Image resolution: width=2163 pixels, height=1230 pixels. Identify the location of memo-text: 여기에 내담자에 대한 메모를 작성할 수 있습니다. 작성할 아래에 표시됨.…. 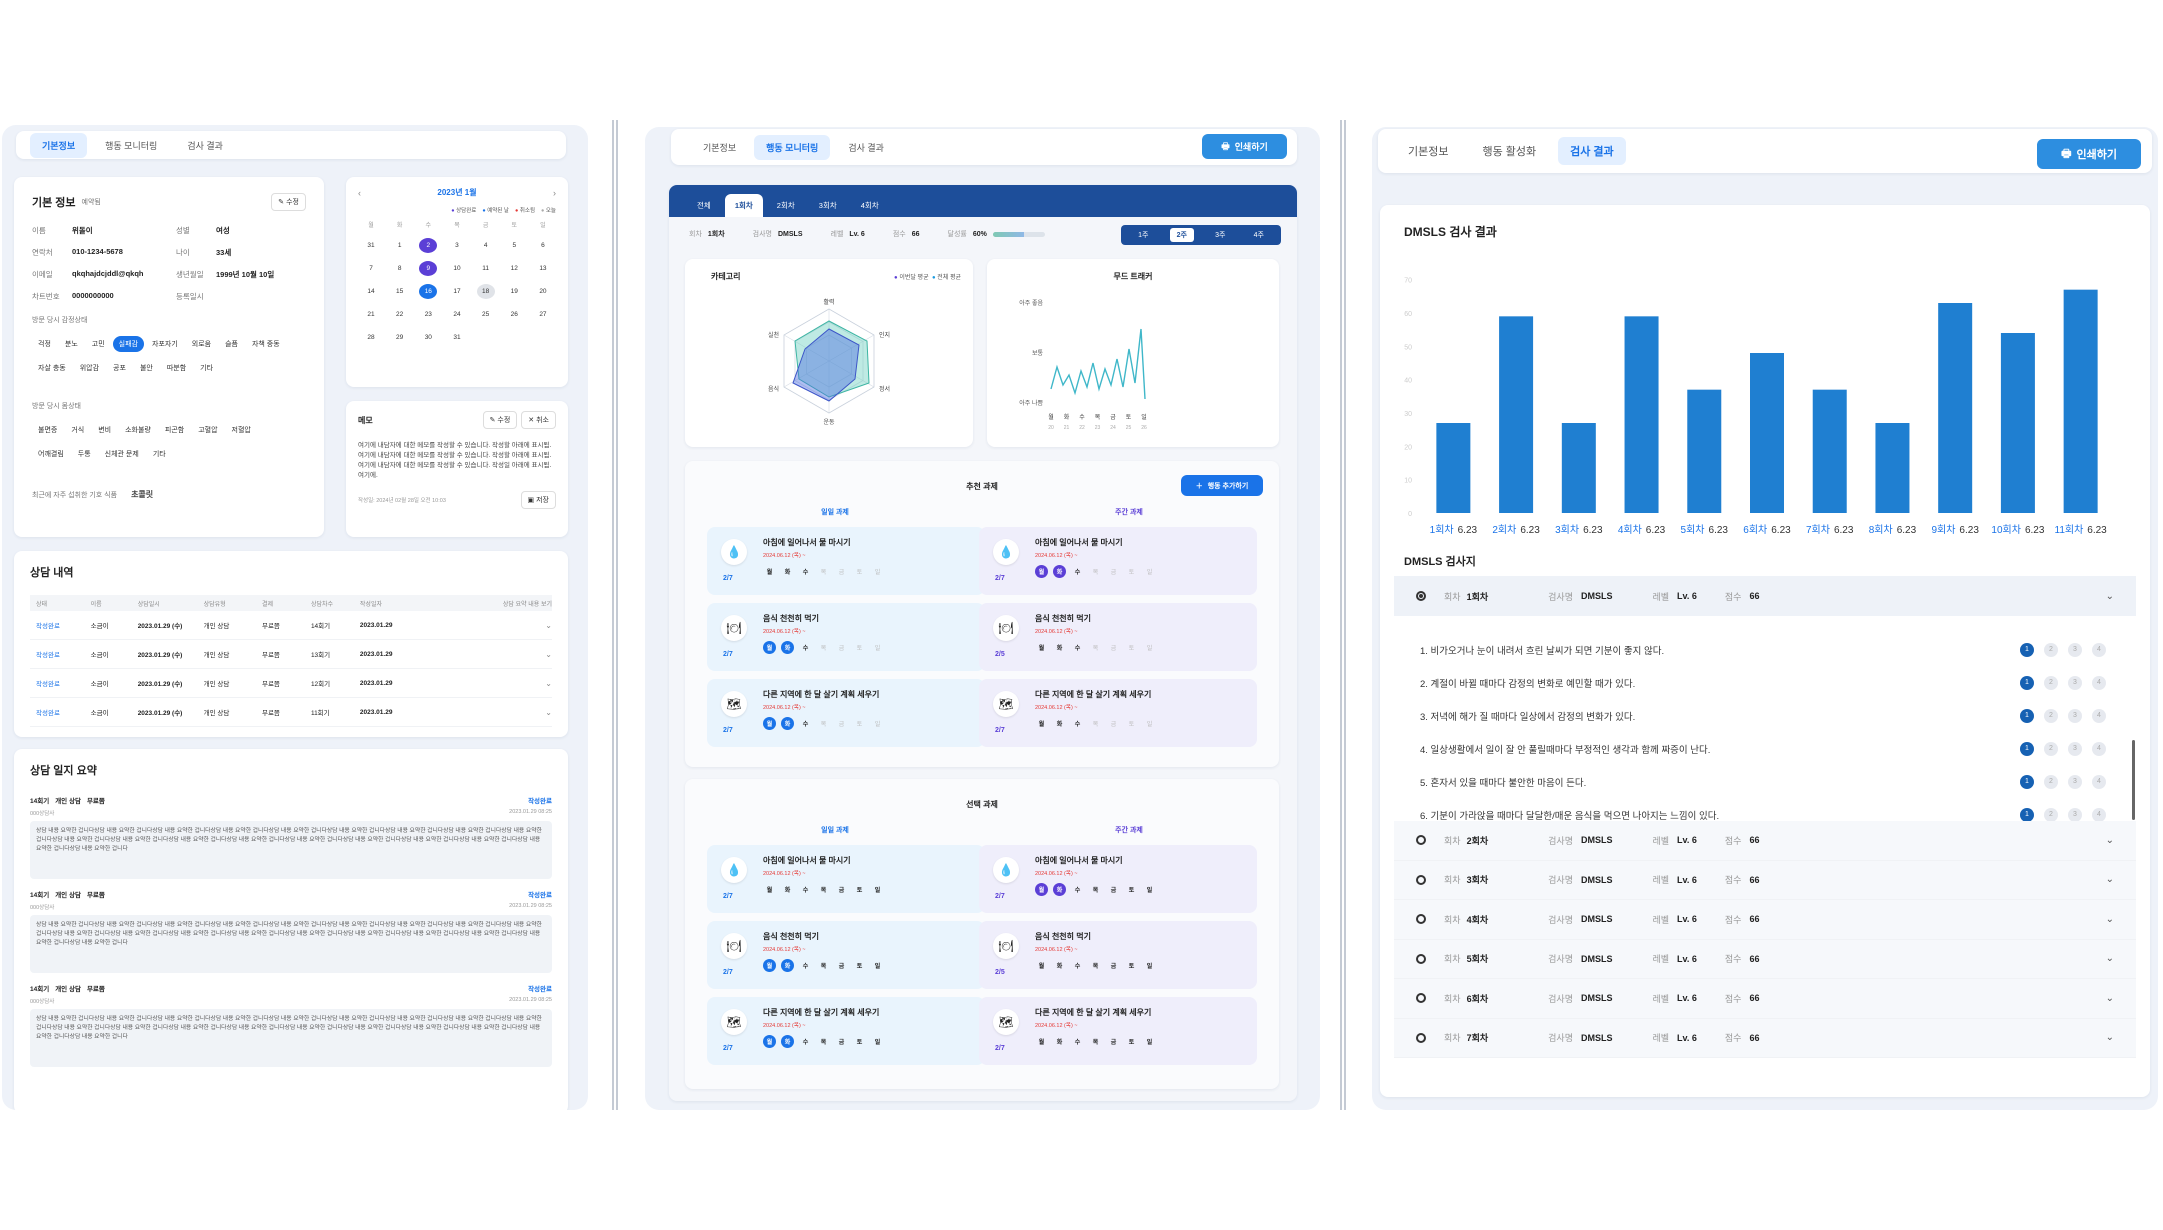
(457, 461).